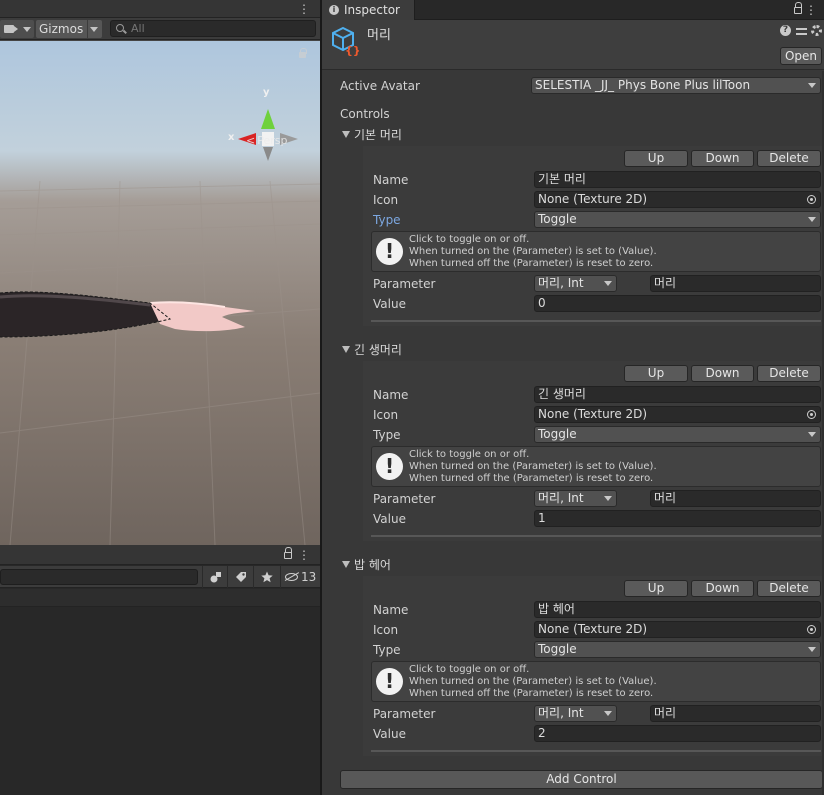  Describe the element at coordinates (231, 137) in the screenshot. I see `axis-x-label: x` at that location.